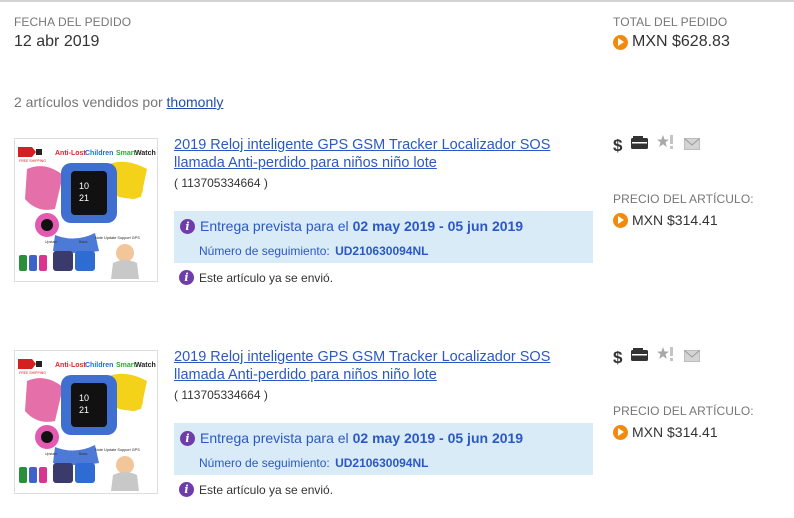 This screenshot has height=518, width=794. I want to click on order-total-block: TOTAL DEL PEDIDO MXN $628.83, so click(671, 33).